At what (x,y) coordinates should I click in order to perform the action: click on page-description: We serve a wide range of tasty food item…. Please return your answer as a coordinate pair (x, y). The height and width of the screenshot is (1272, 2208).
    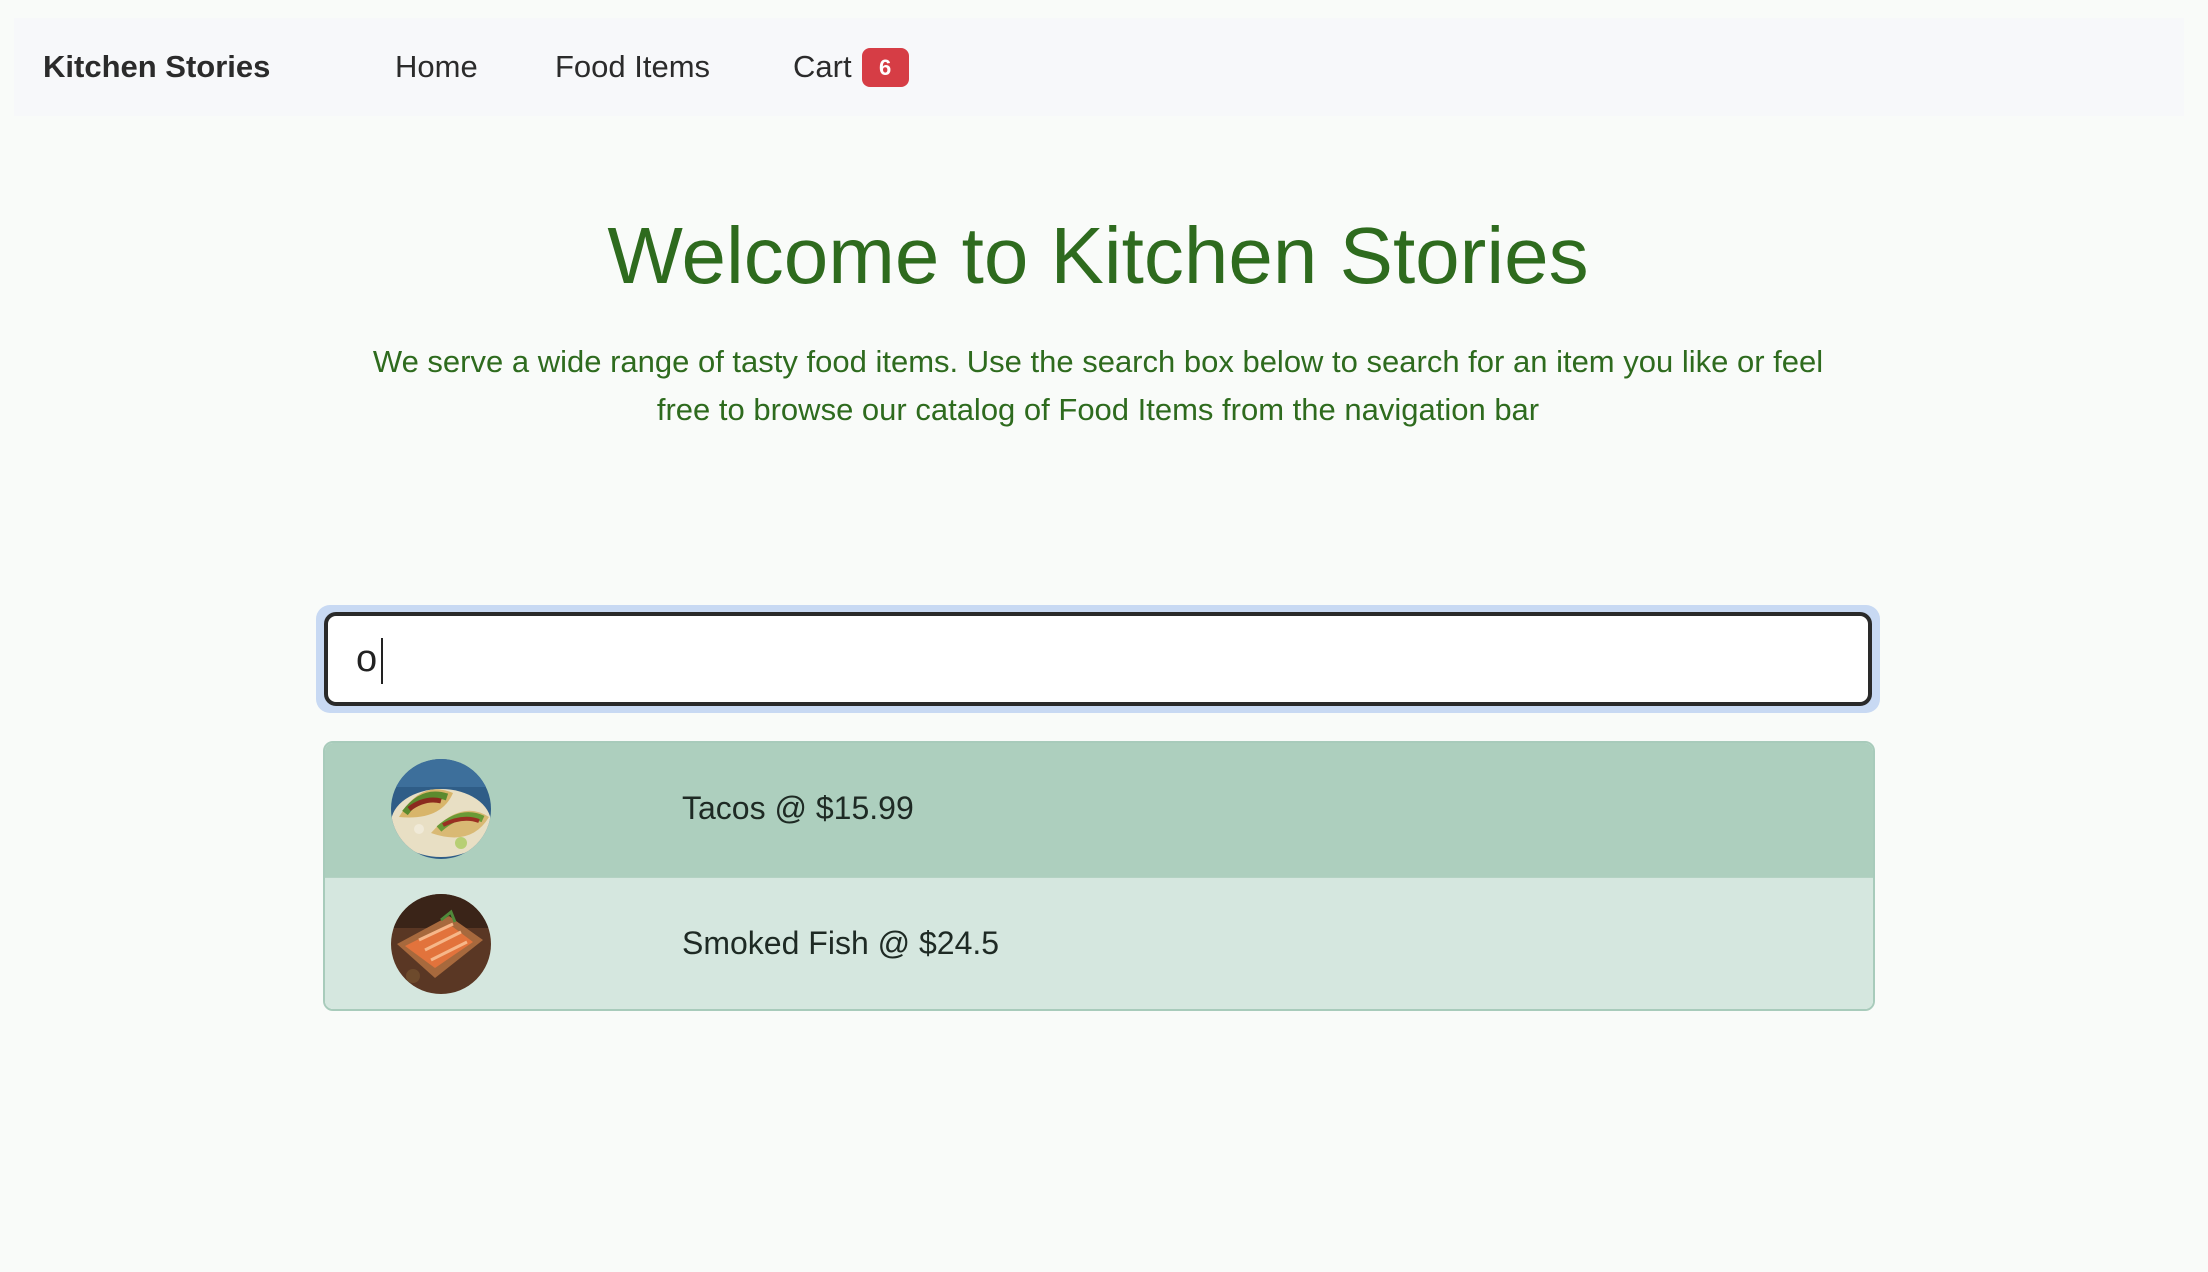
    Looking at the image, I should click on (1098, 385).